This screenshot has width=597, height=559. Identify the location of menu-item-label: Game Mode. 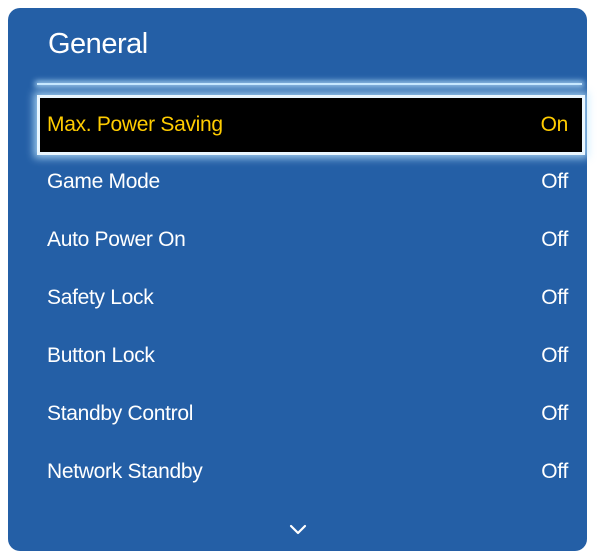
(103, 181).